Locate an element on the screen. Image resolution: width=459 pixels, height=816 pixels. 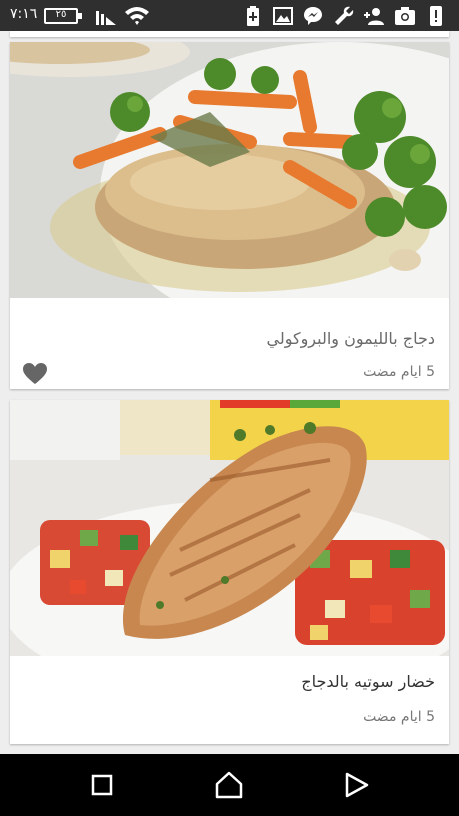
wrench-icon is located at coordinates (344, 16).